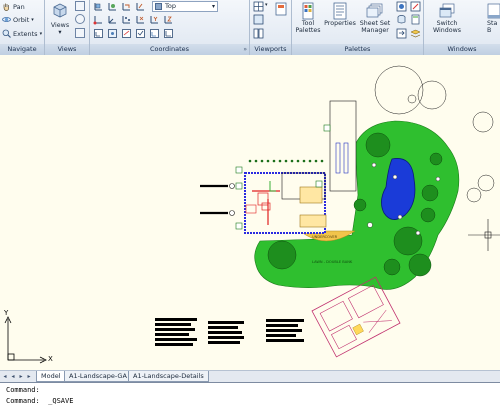  I want to click on viewport-named-icon, so click(258, 19).